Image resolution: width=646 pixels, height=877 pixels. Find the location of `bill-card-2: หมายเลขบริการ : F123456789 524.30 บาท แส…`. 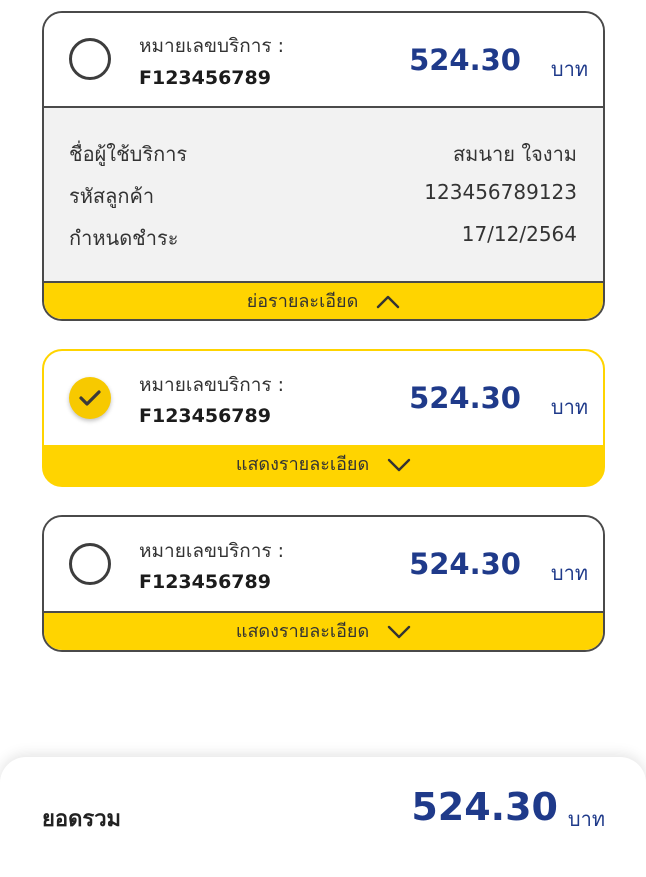

bill-card-2: หมายเลขบริการ : F123456789 524.30 บาท แส… is located at coordinates (323, 418).